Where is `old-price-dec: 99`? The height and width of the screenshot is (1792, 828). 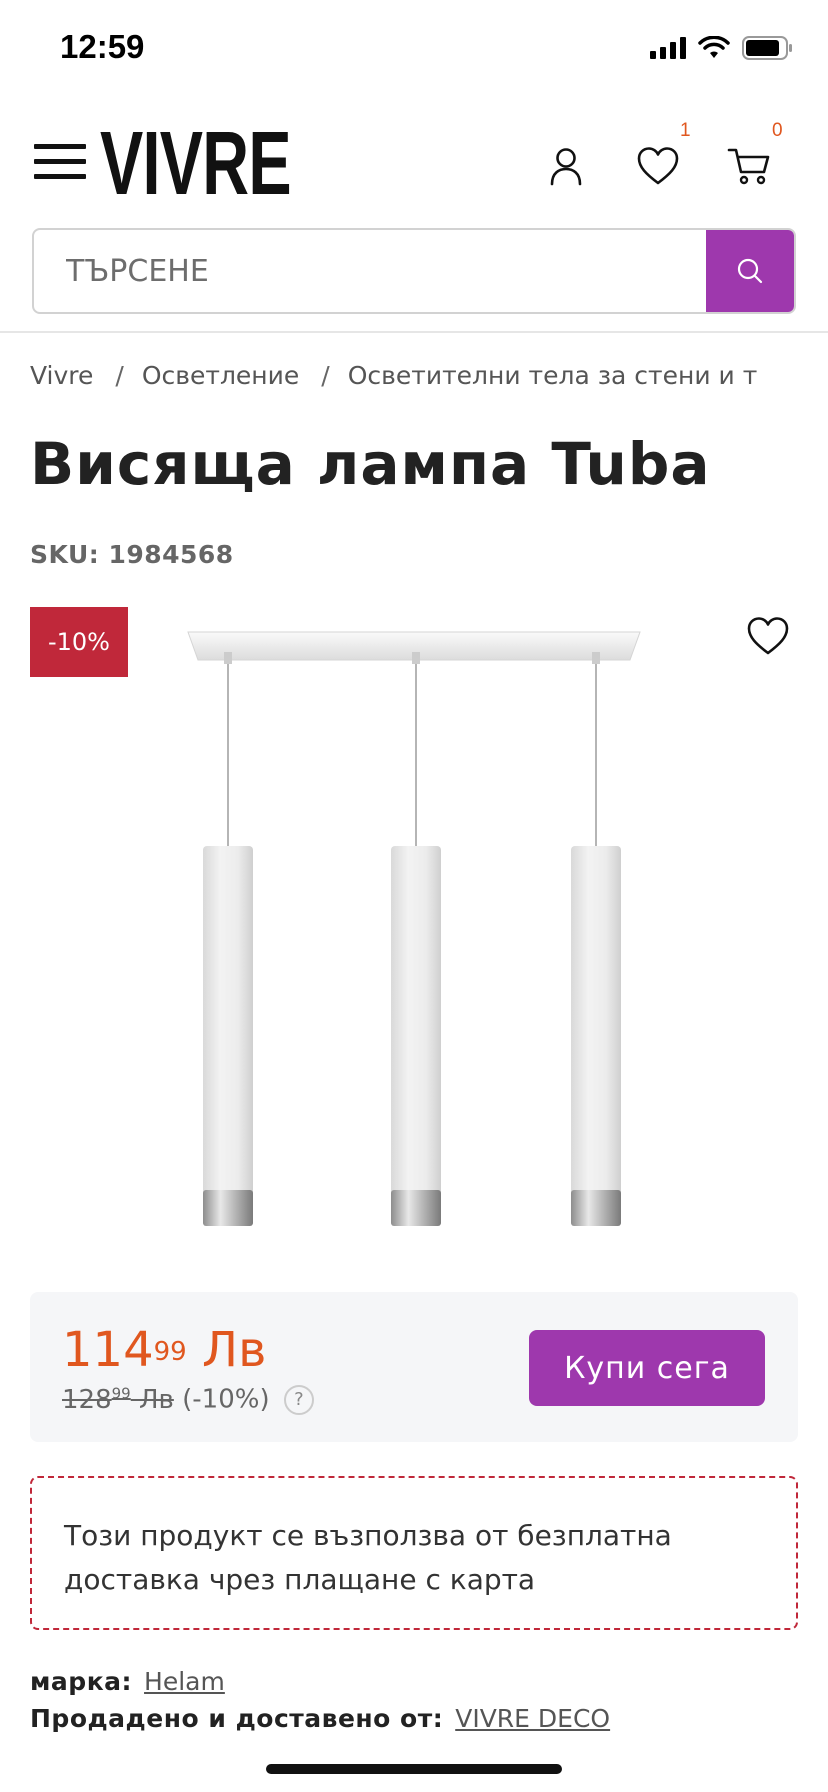 old-price-dec: 99 is located at coordinates (121, 1393).